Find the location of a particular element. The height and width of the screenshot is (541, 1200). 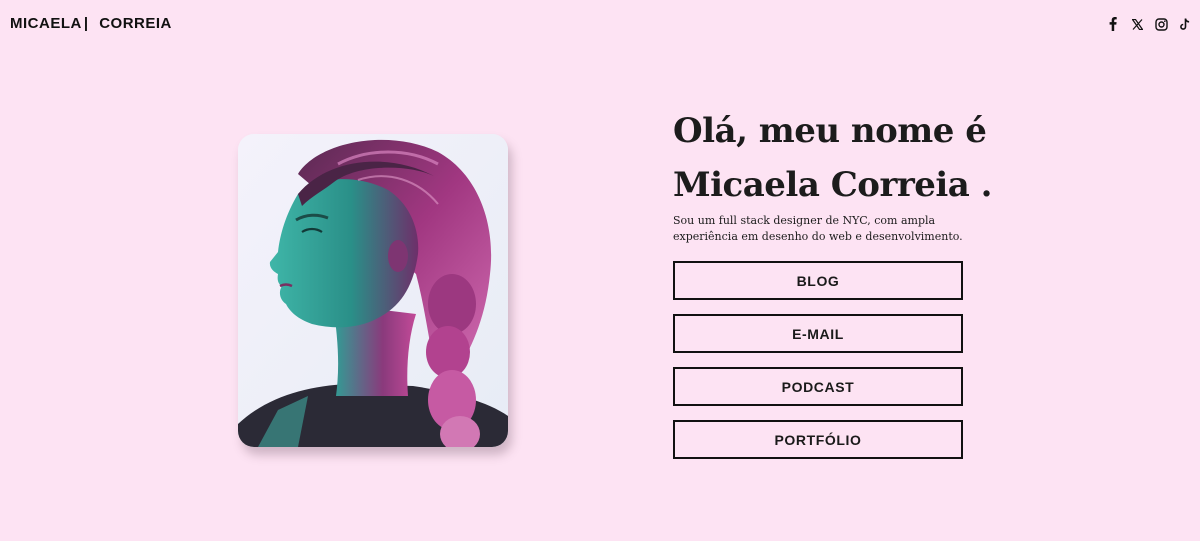

brand-last-name: CORREIA is located at coordinates (135, 23).